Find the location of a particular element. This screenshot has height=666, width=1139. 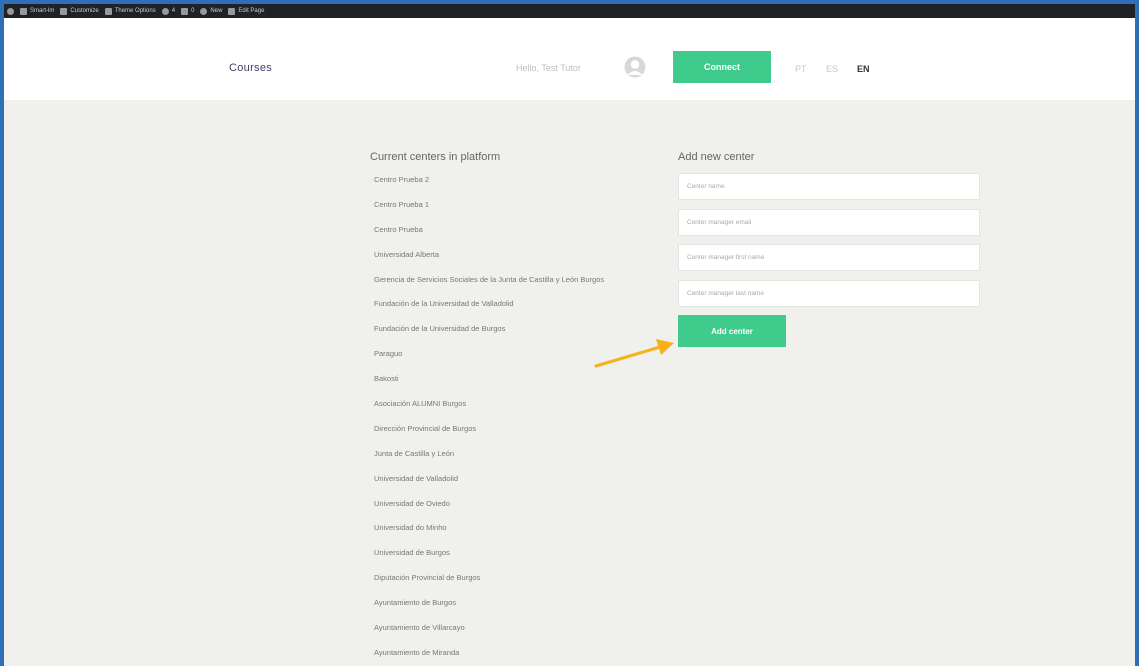

list-item: Ayuntamiento de Miranda is located at coordinates (417, 652).